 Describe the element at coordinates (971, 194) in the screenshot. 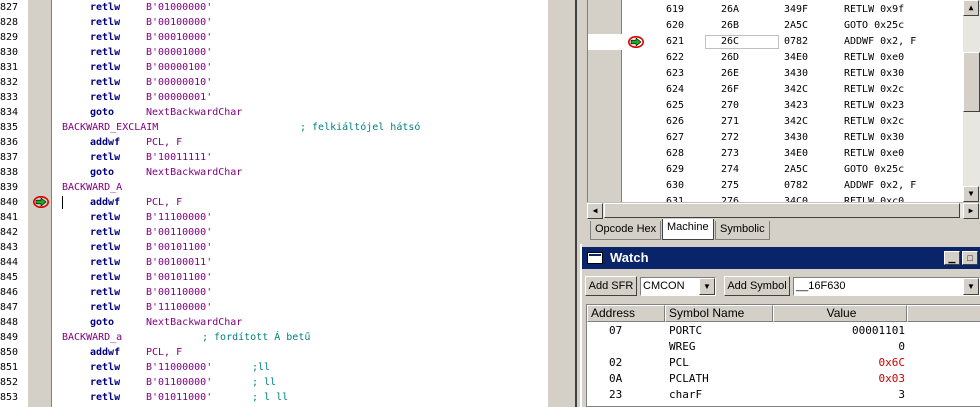

I see `scroll-down-icon: ▼` at that location.